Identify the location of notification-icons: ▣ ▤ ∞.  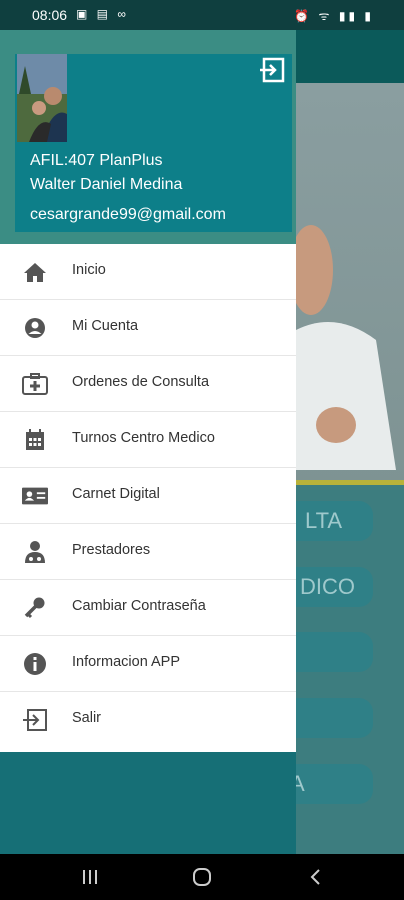
(102, 14).